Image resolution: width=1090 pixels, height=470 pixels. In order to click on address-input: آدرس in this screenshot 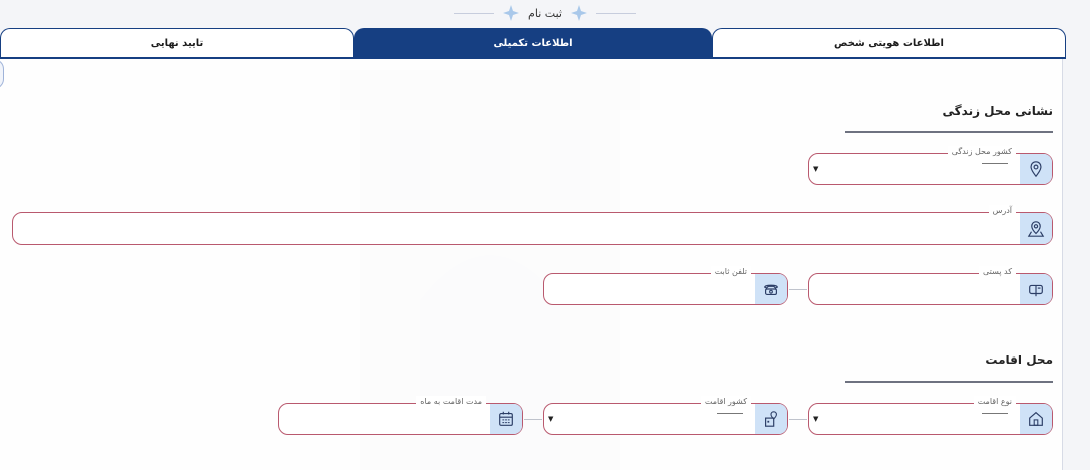, I will do `click(532, 225)`.